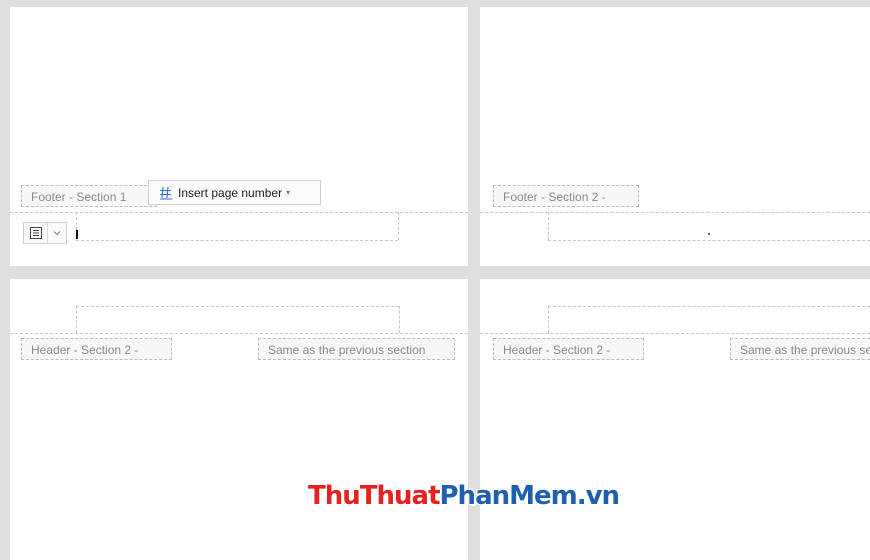  What do you see at coordinates (288, 192) in the screenshot?
I see `chevron-down-icon: ▾` at bounding box center [288, 192].